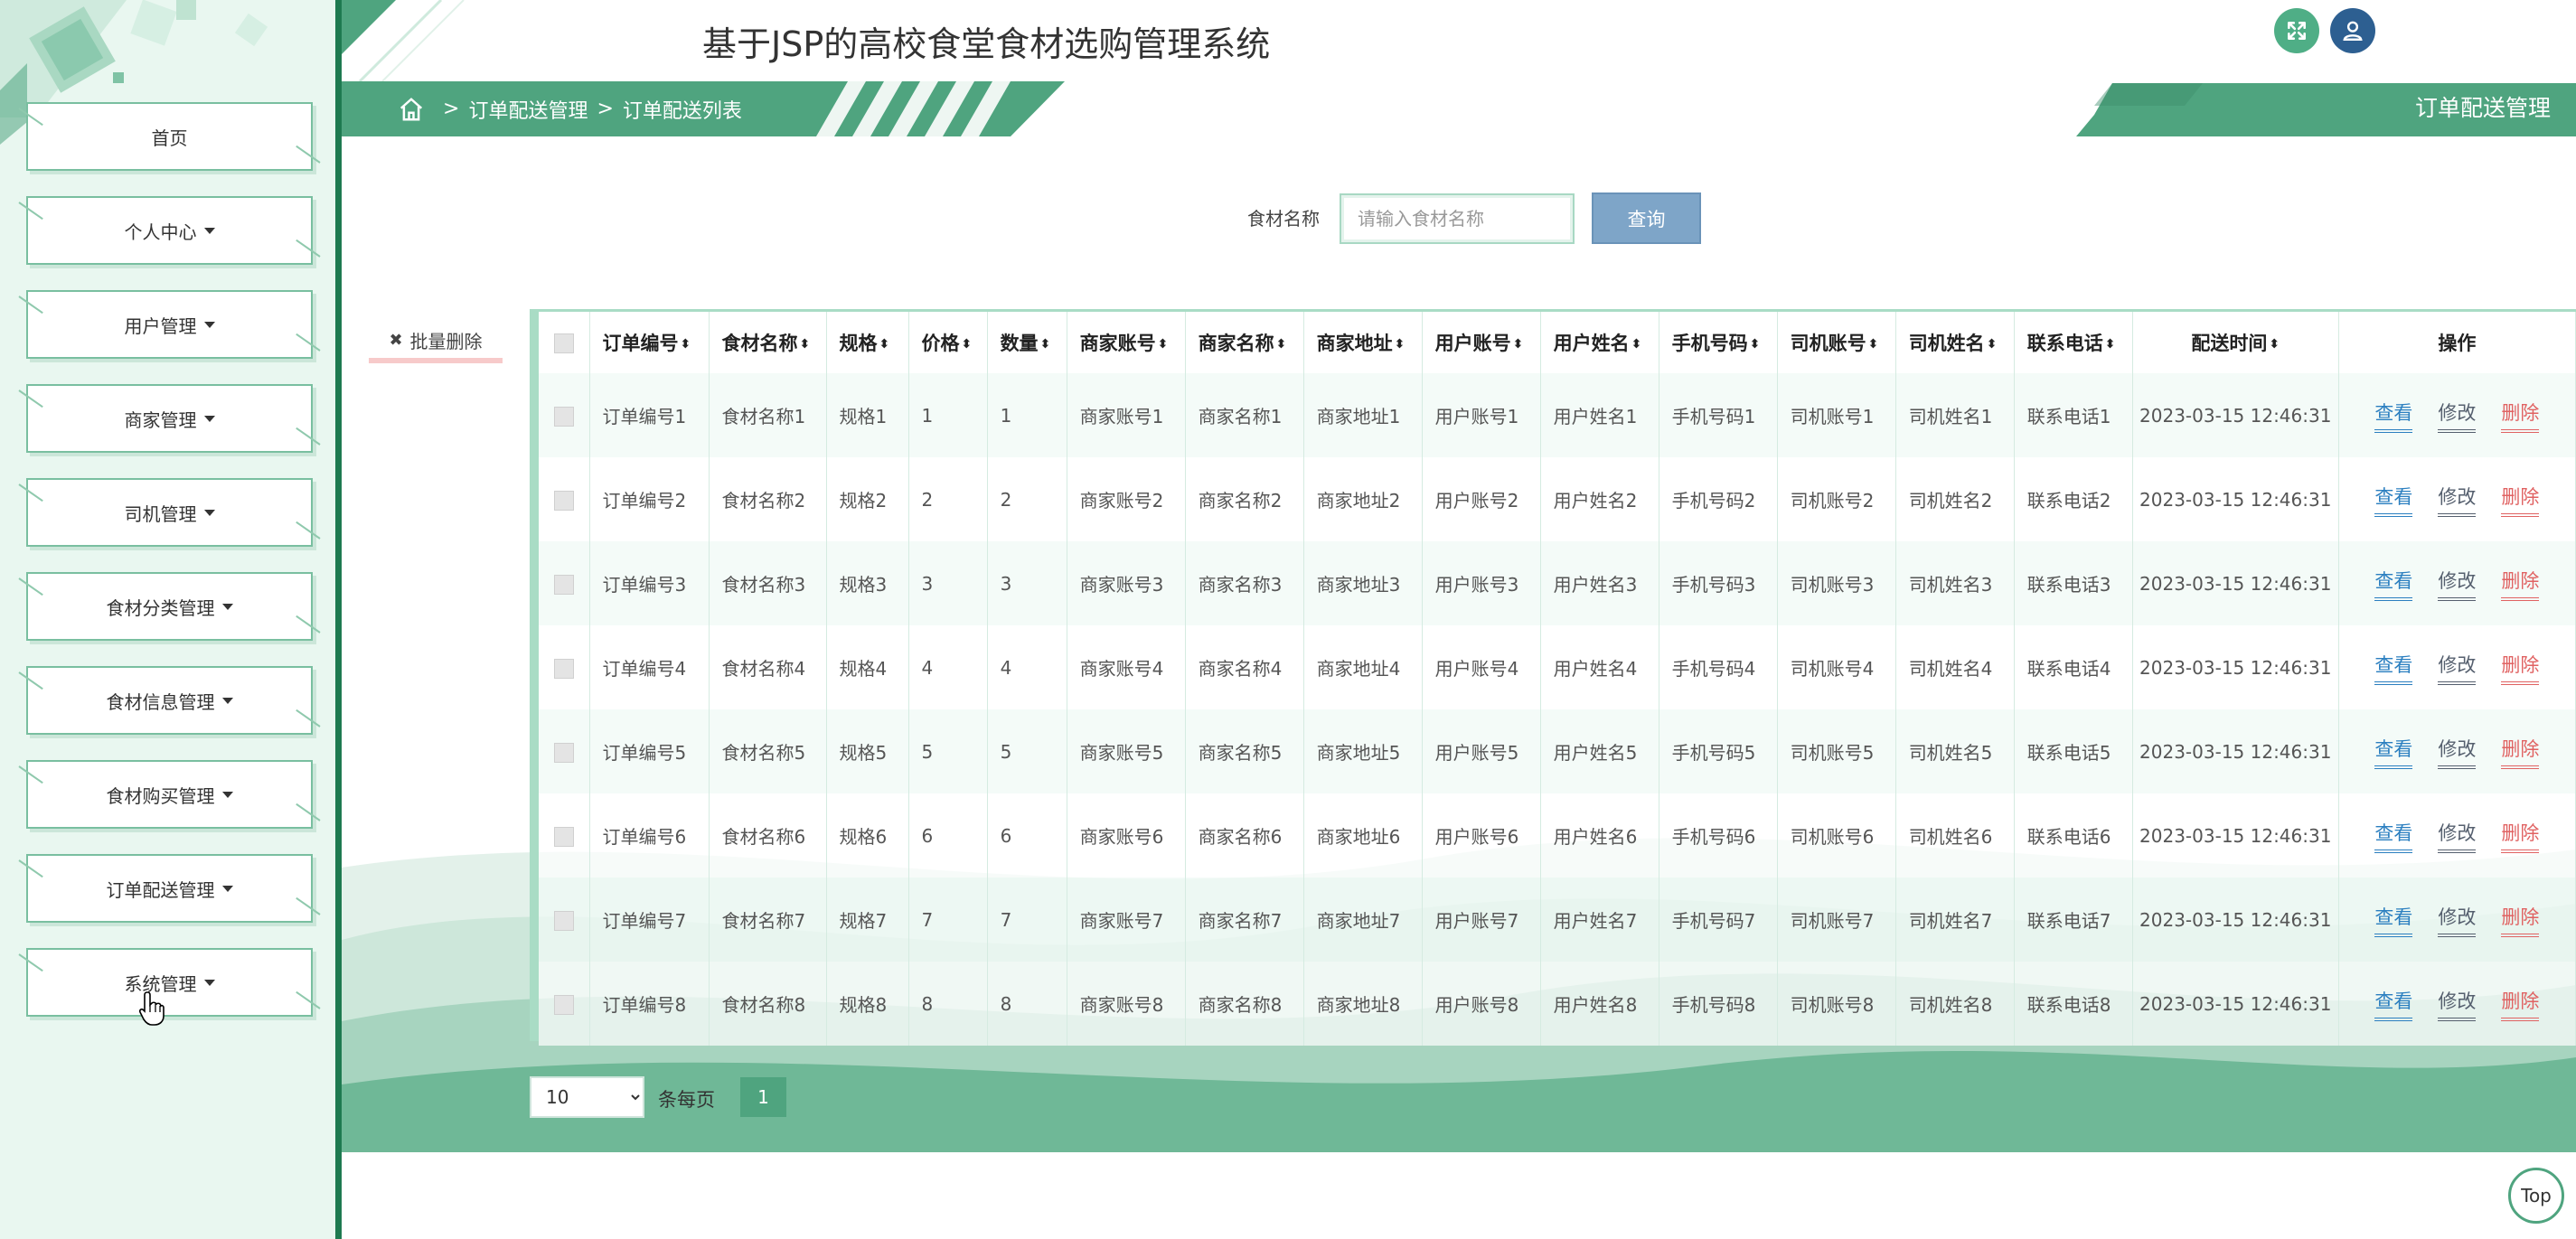  I want to click on breadcrumb-item-delivery-management: 订单配送管理, so click(528, 109).